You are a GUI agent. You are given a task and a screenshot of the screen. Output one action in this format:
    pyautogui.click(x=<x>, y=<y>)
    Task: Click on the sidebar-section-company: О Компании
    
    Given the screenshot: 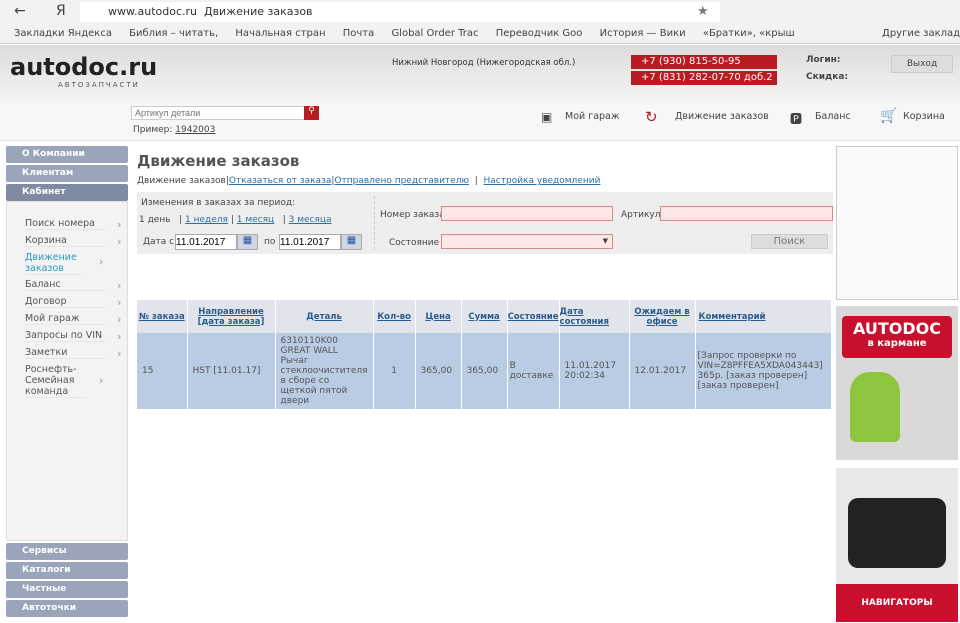 What is the action you would take?
    pyautogui.click(x=67, y=154)
    